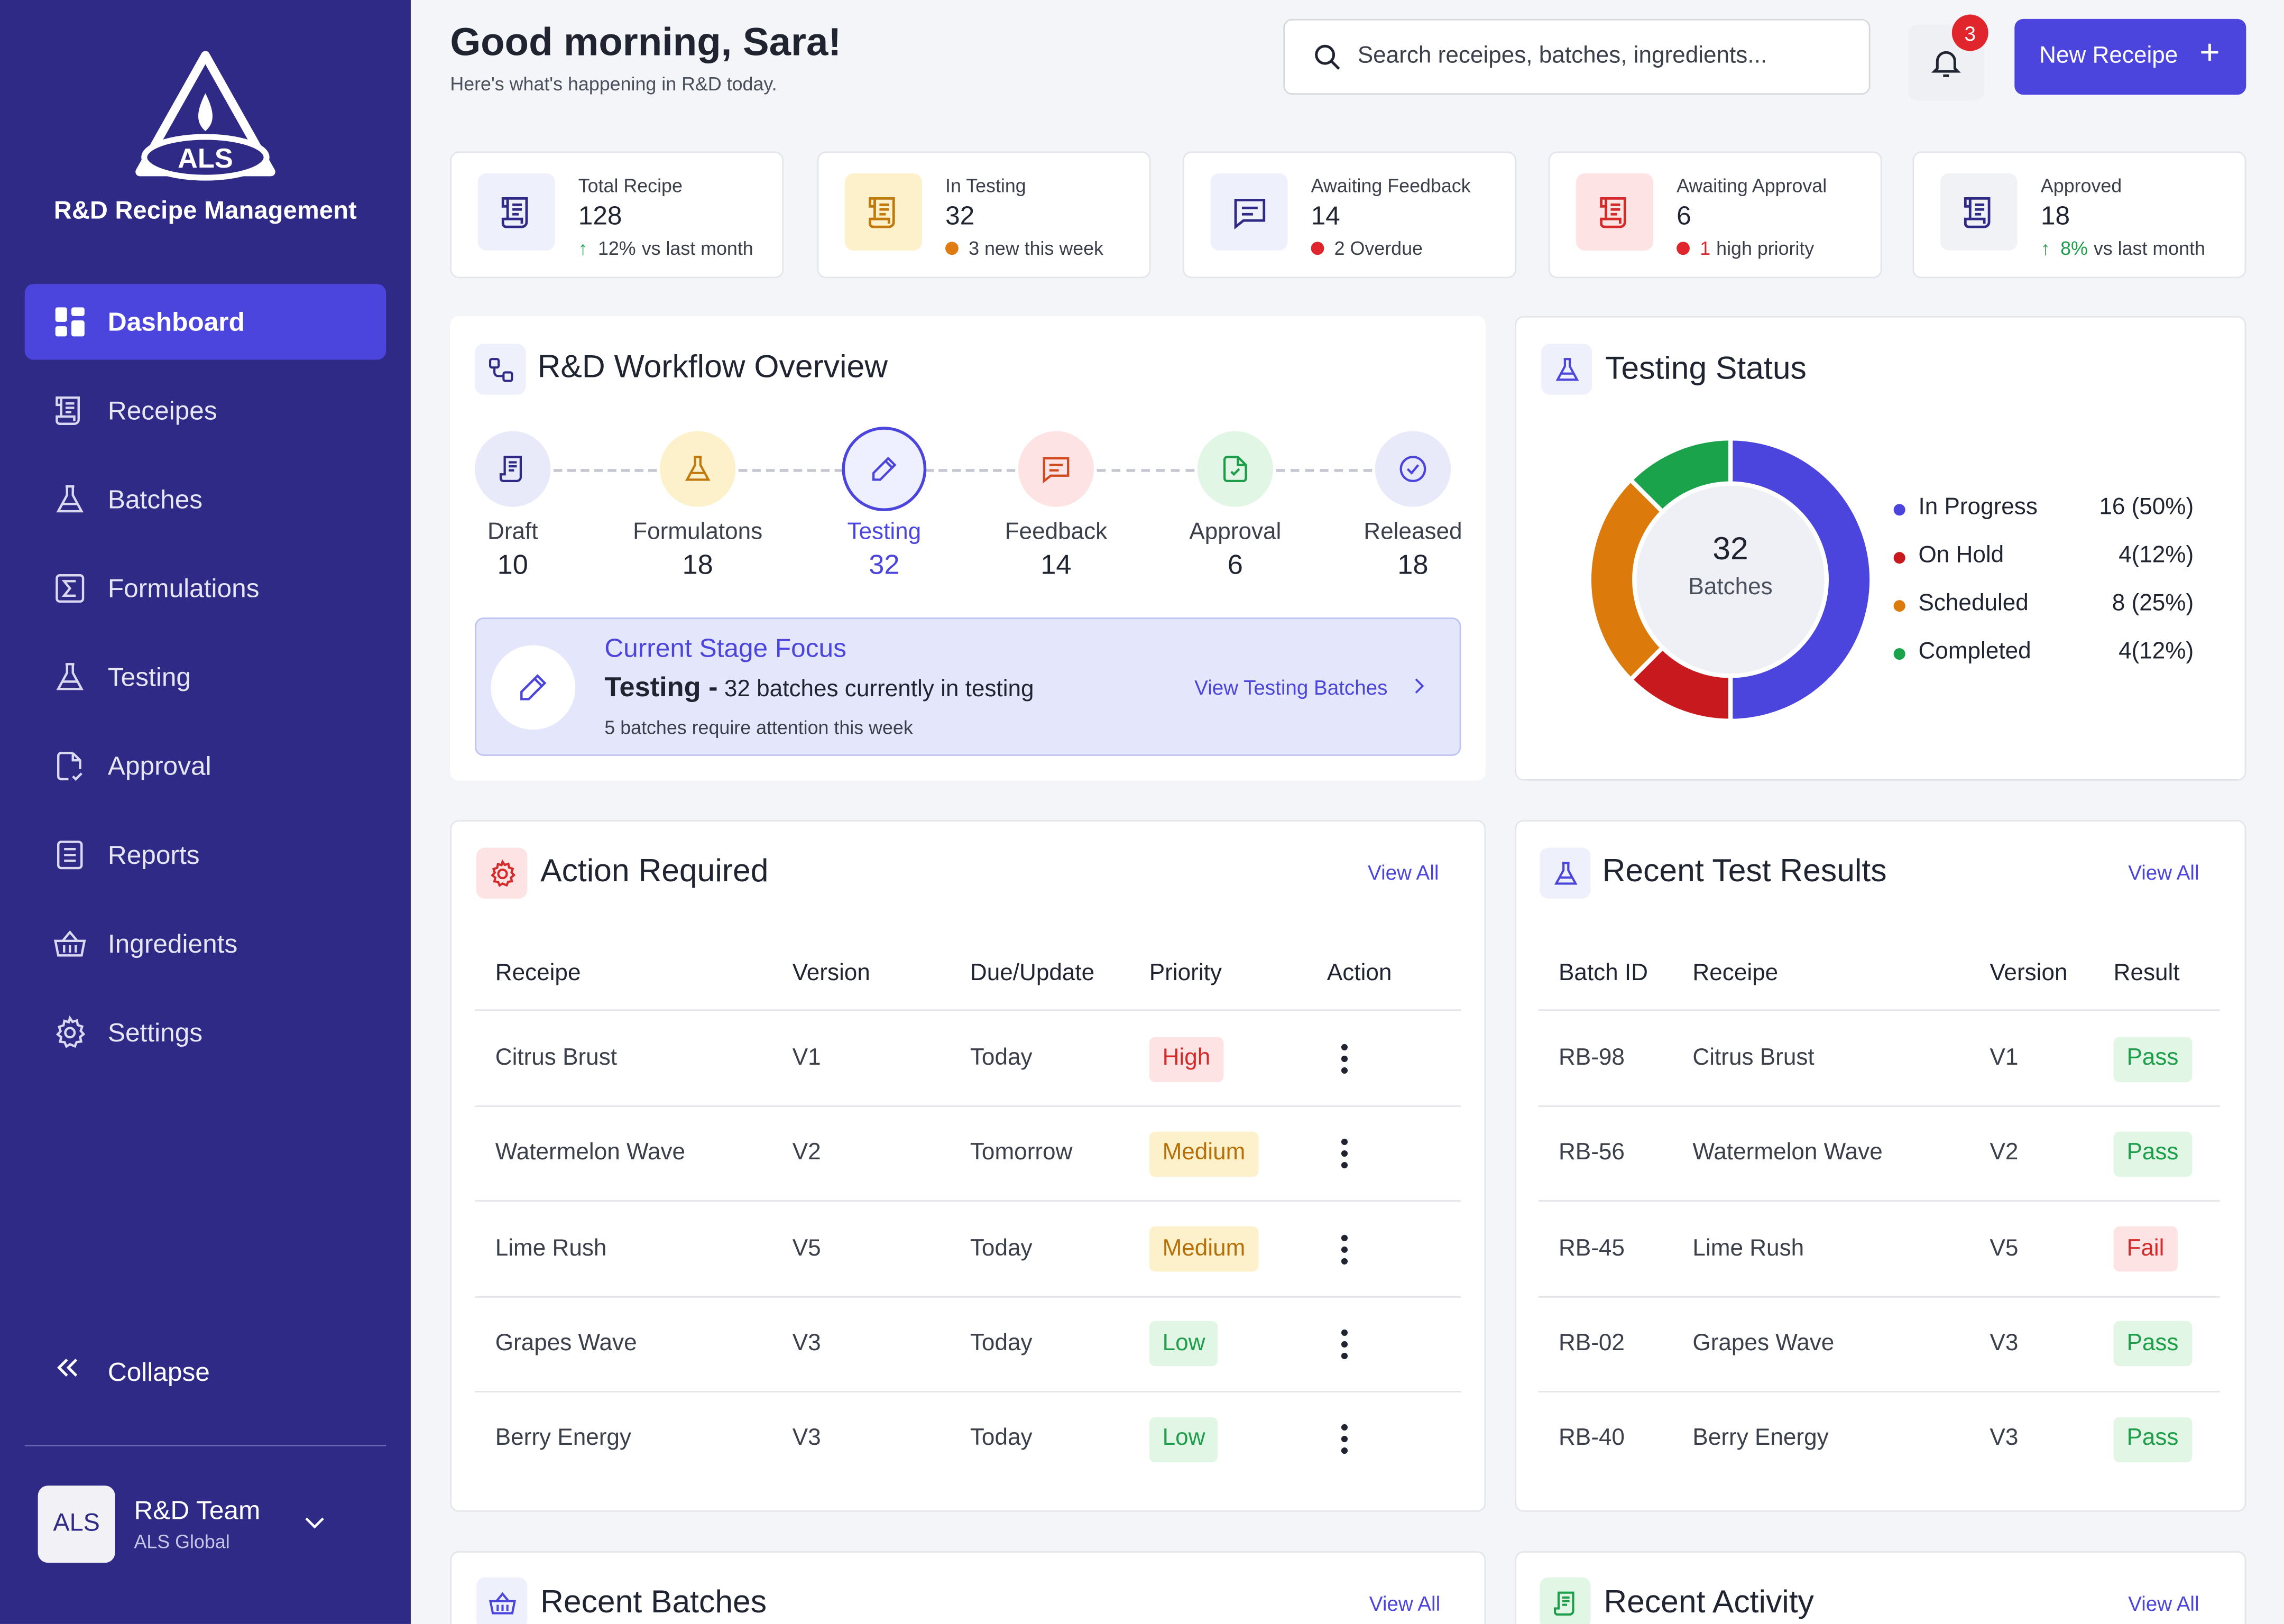 This screenshot has width=2284, height=1624. Describe the element at coordinates (1969, 32) in the screenshot. I see `notification-badge: 3` at that location.